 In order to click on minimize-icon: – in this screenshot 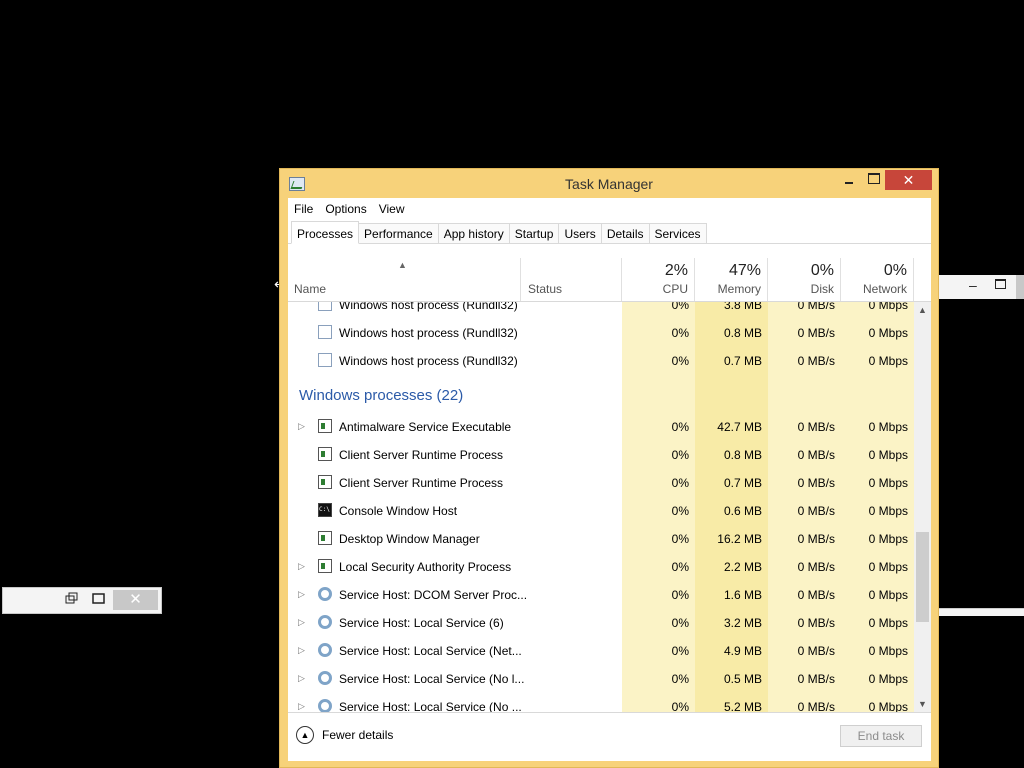, I will do `click(973, 285)`.